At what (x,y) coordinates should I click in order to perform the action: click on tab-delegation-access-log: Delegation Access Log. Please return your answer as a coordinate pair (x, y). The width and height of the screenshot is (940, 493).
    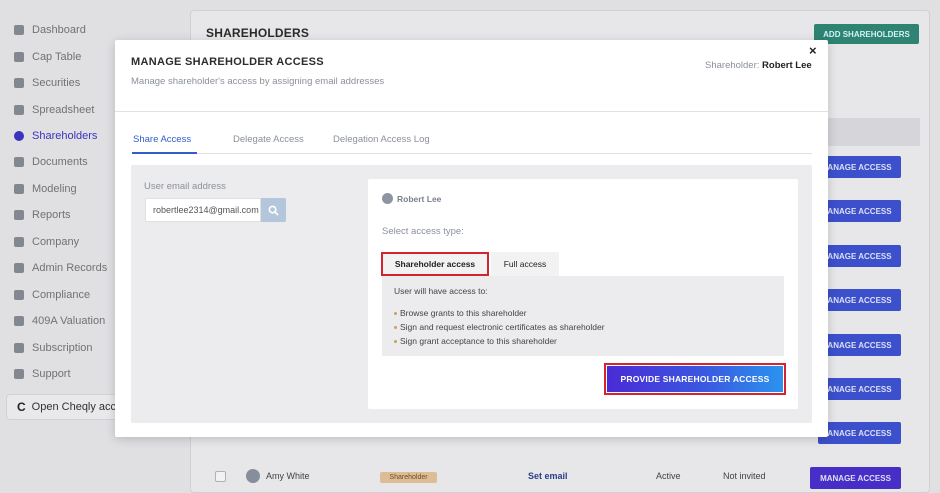
    Looking at the image, I should click on (381, 139).